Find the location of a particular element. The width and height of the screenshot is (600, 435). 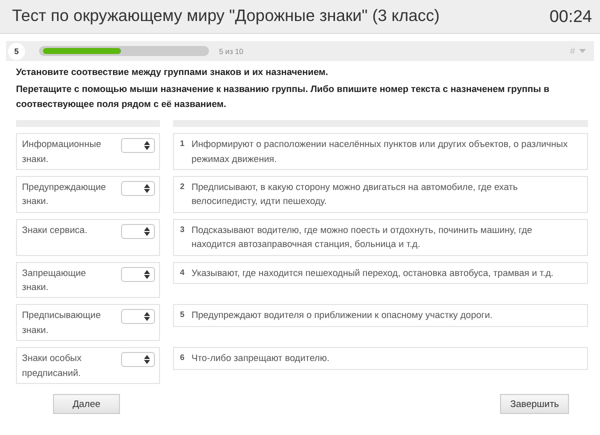

purpose-number: 1 is located at coordinates (182, 144).